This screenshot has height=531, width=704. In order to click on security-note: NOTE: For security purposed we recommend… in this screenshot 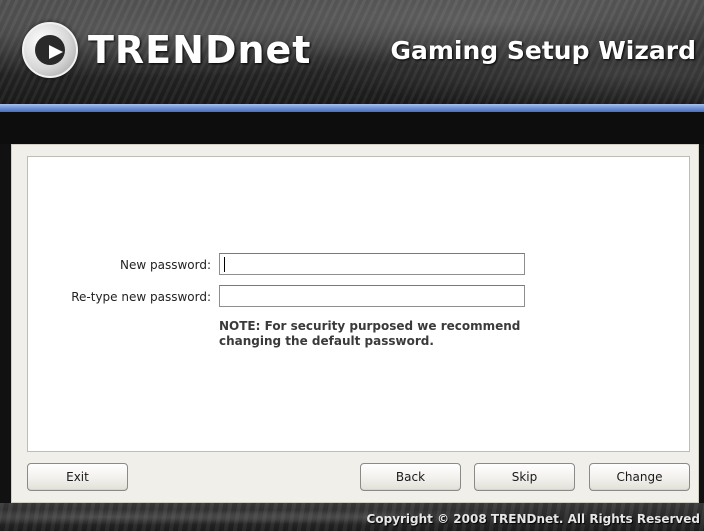, I will do `click(370, 333)`.